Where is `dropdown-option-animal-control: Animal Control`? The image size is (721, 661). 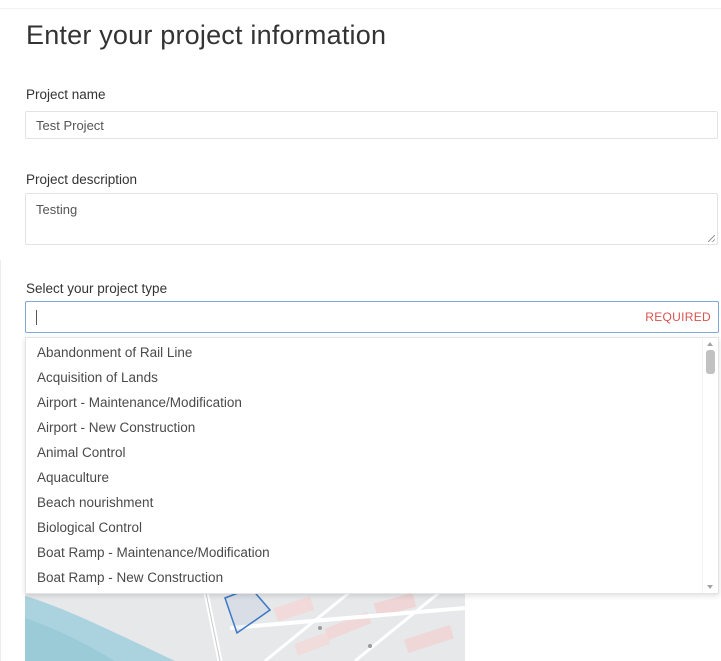
dropdown-option-animal-control: Animal Control is located at coordinates (372, 452).